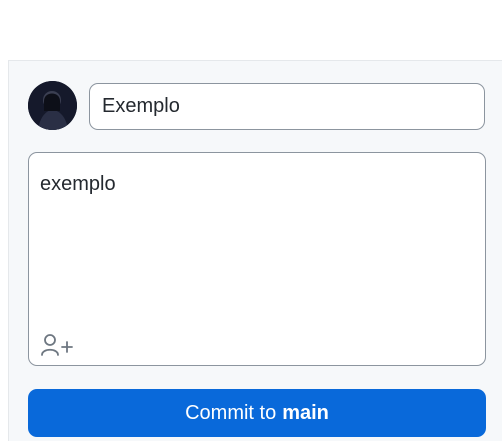 This screenshot has height=441, width=502. I want to click on commit-description-text: exemplo, so click(78, 184).